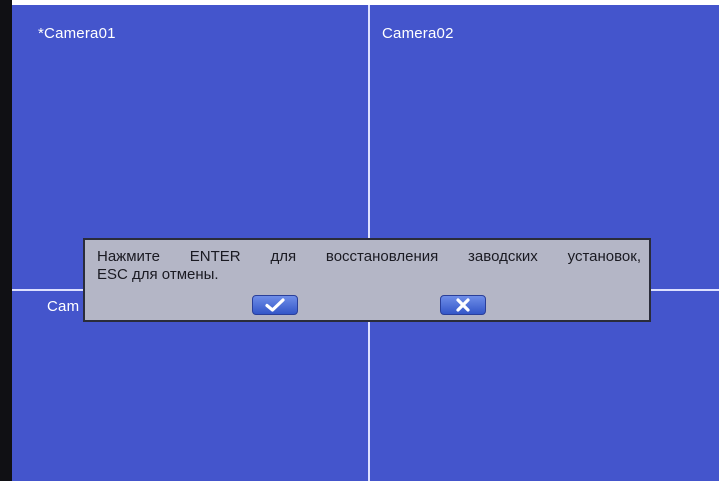  I want to click on camera-label-2: Camera02, so click(418, 33).